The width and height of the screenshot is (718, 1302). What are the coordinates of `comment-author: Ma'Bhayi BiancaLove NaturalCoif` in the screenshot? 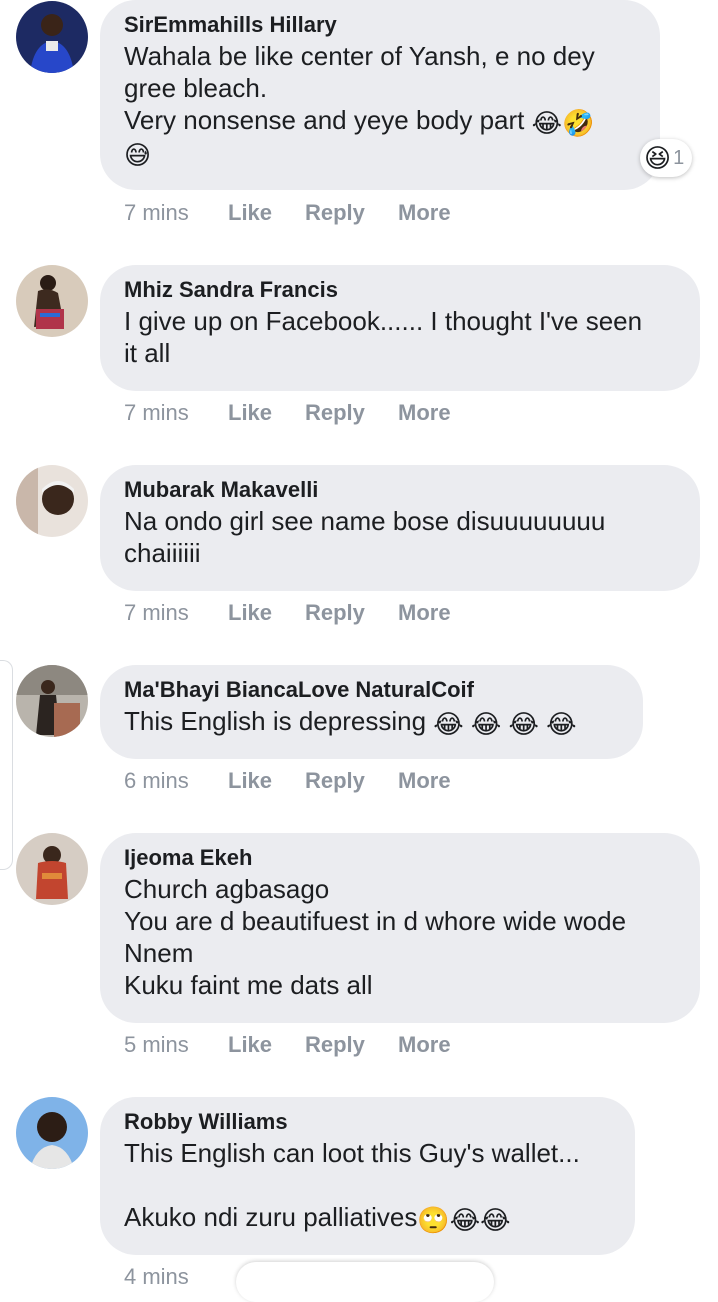 It's located at (371, 690).